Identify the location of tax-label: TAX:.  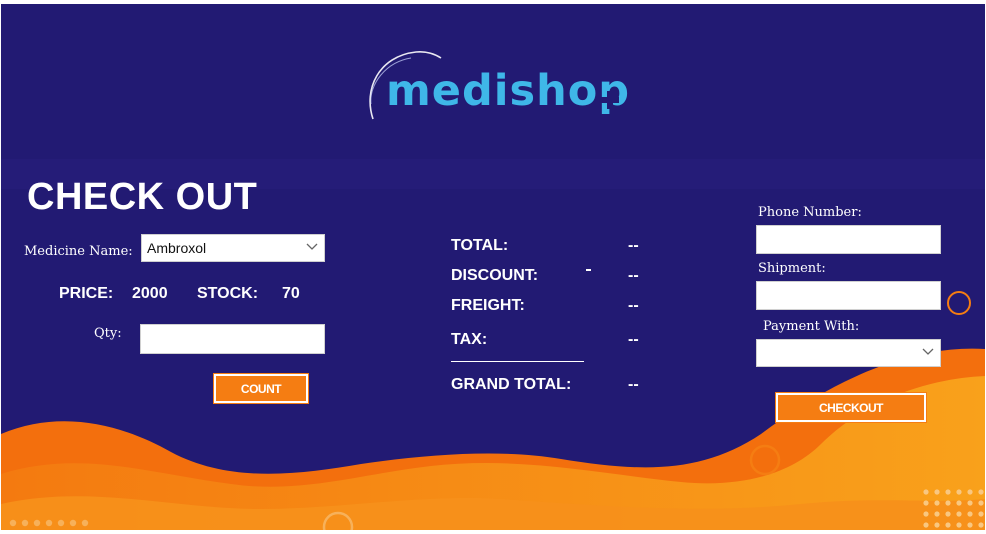
(469, 339).